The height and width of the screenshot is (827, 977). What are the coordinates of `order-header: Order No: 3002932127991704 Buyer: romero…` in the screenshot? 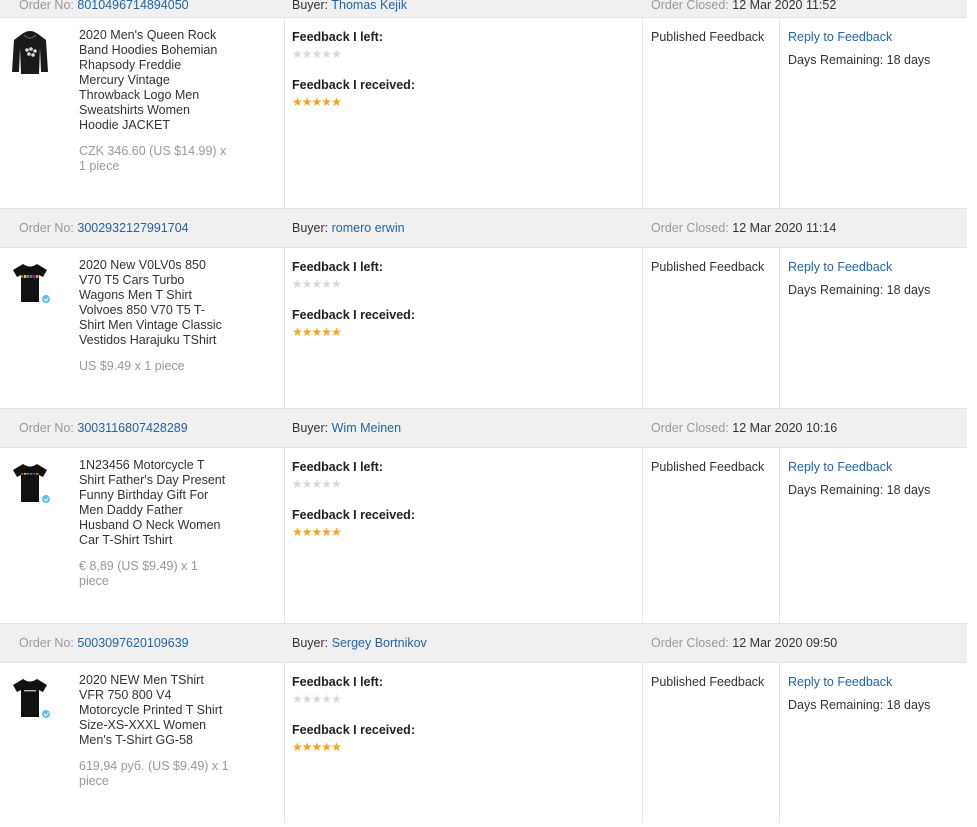 It's located at (483, 228).